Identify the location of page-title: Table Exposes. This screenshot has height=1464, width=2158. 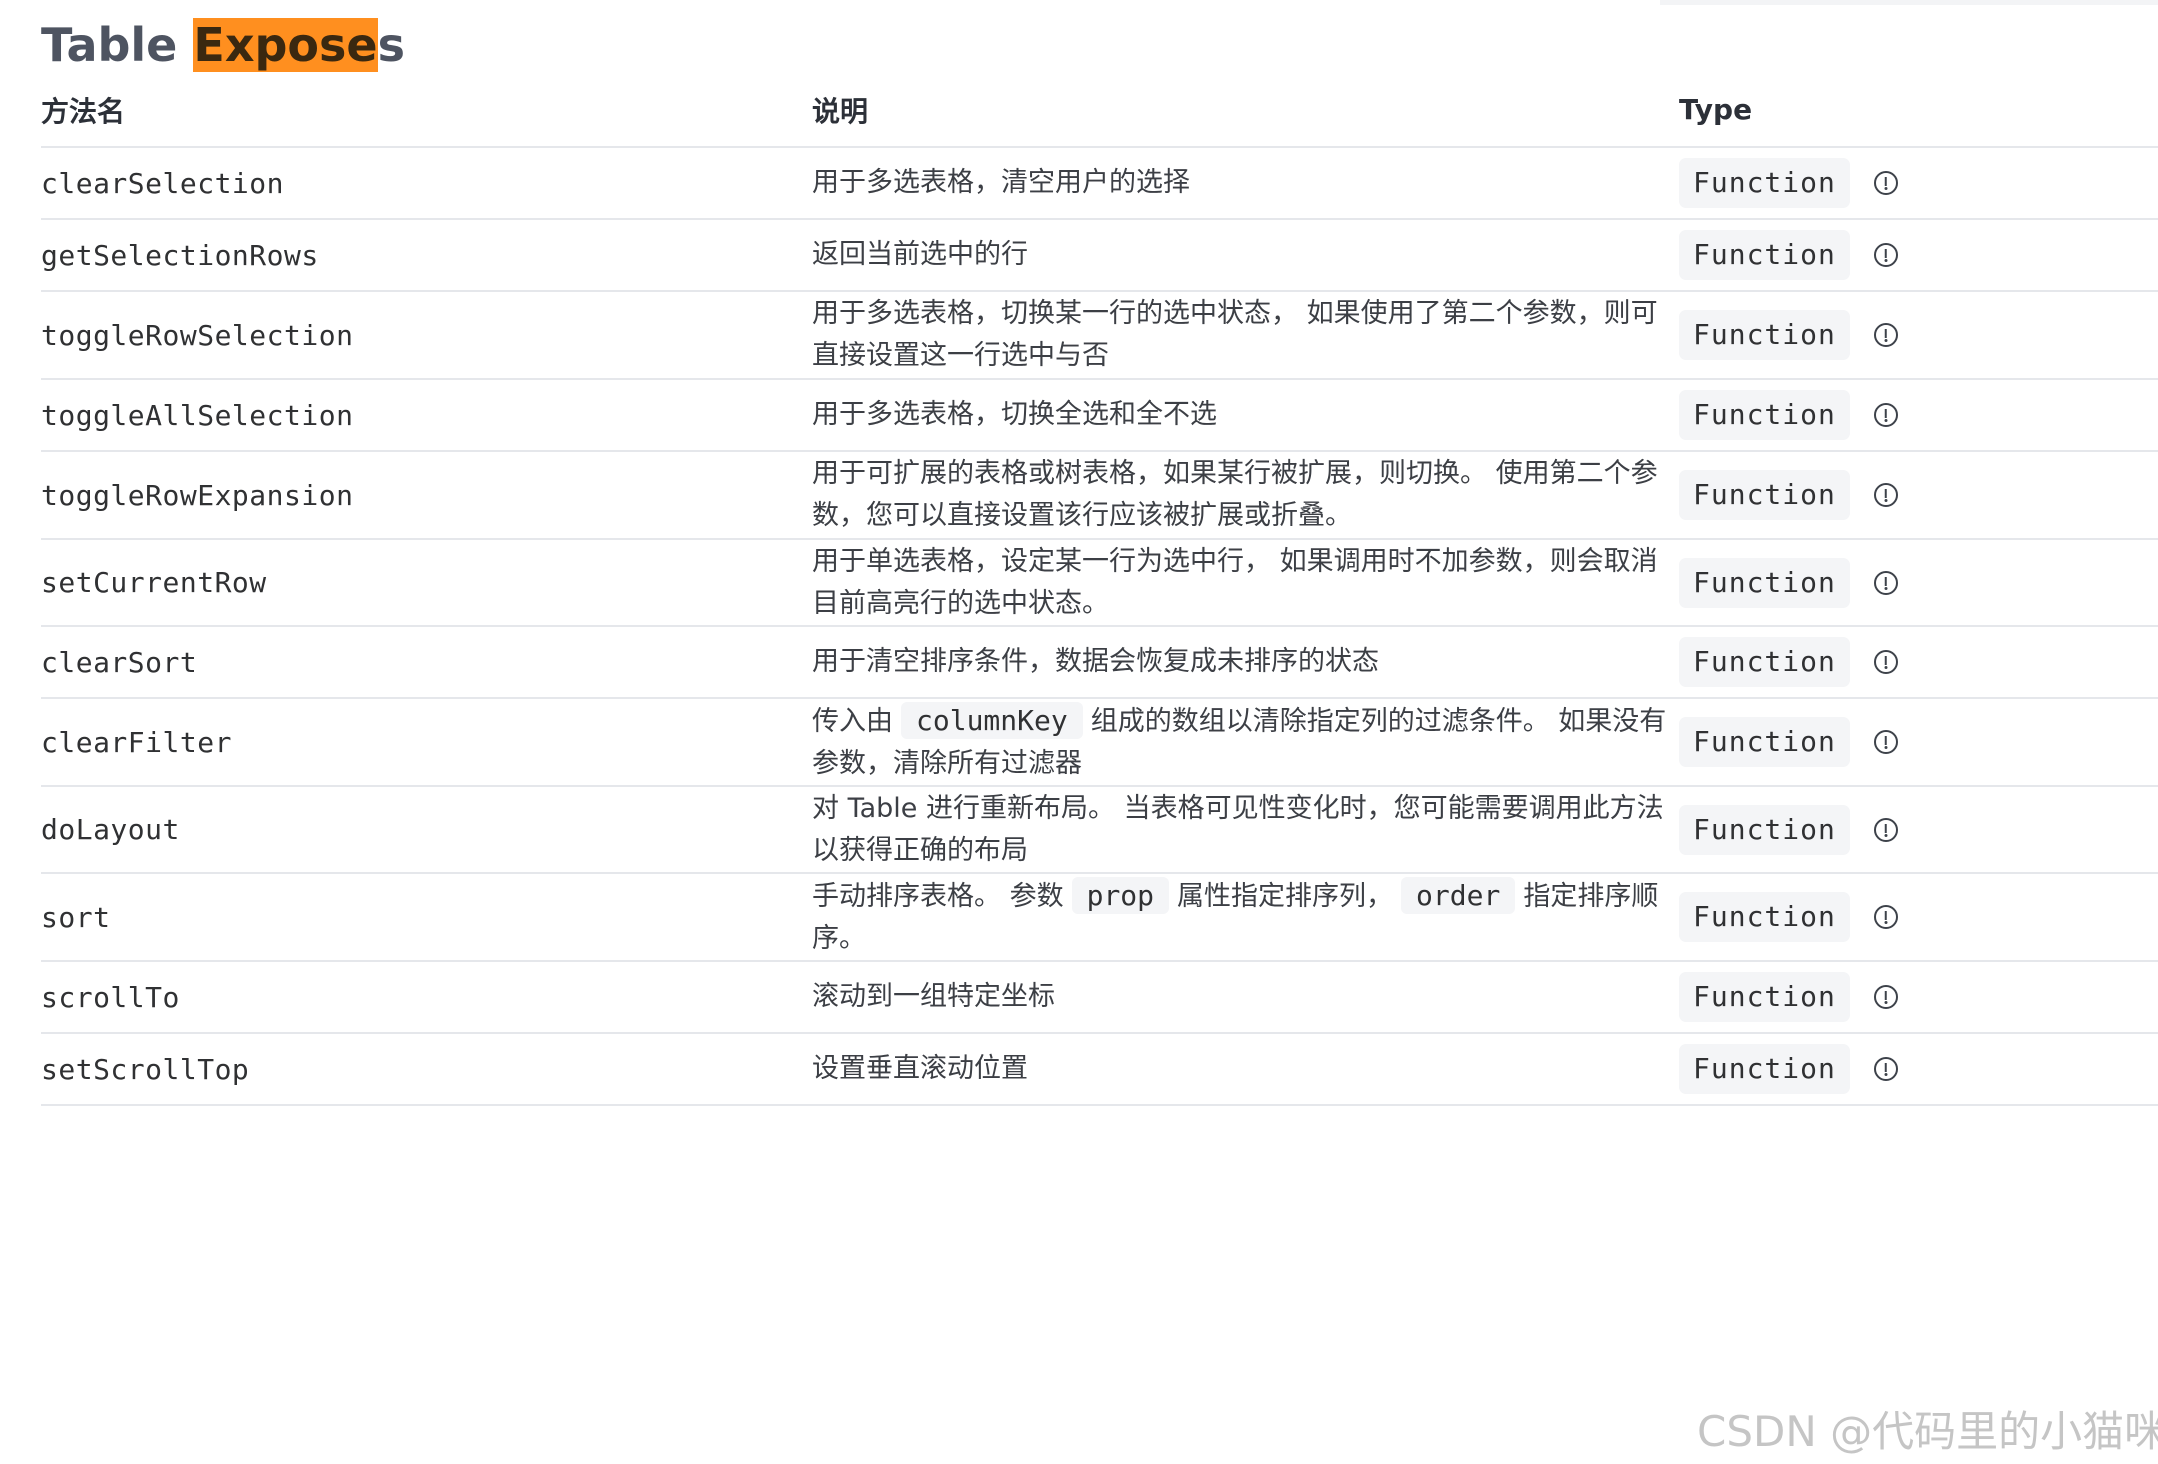
(223, 45).